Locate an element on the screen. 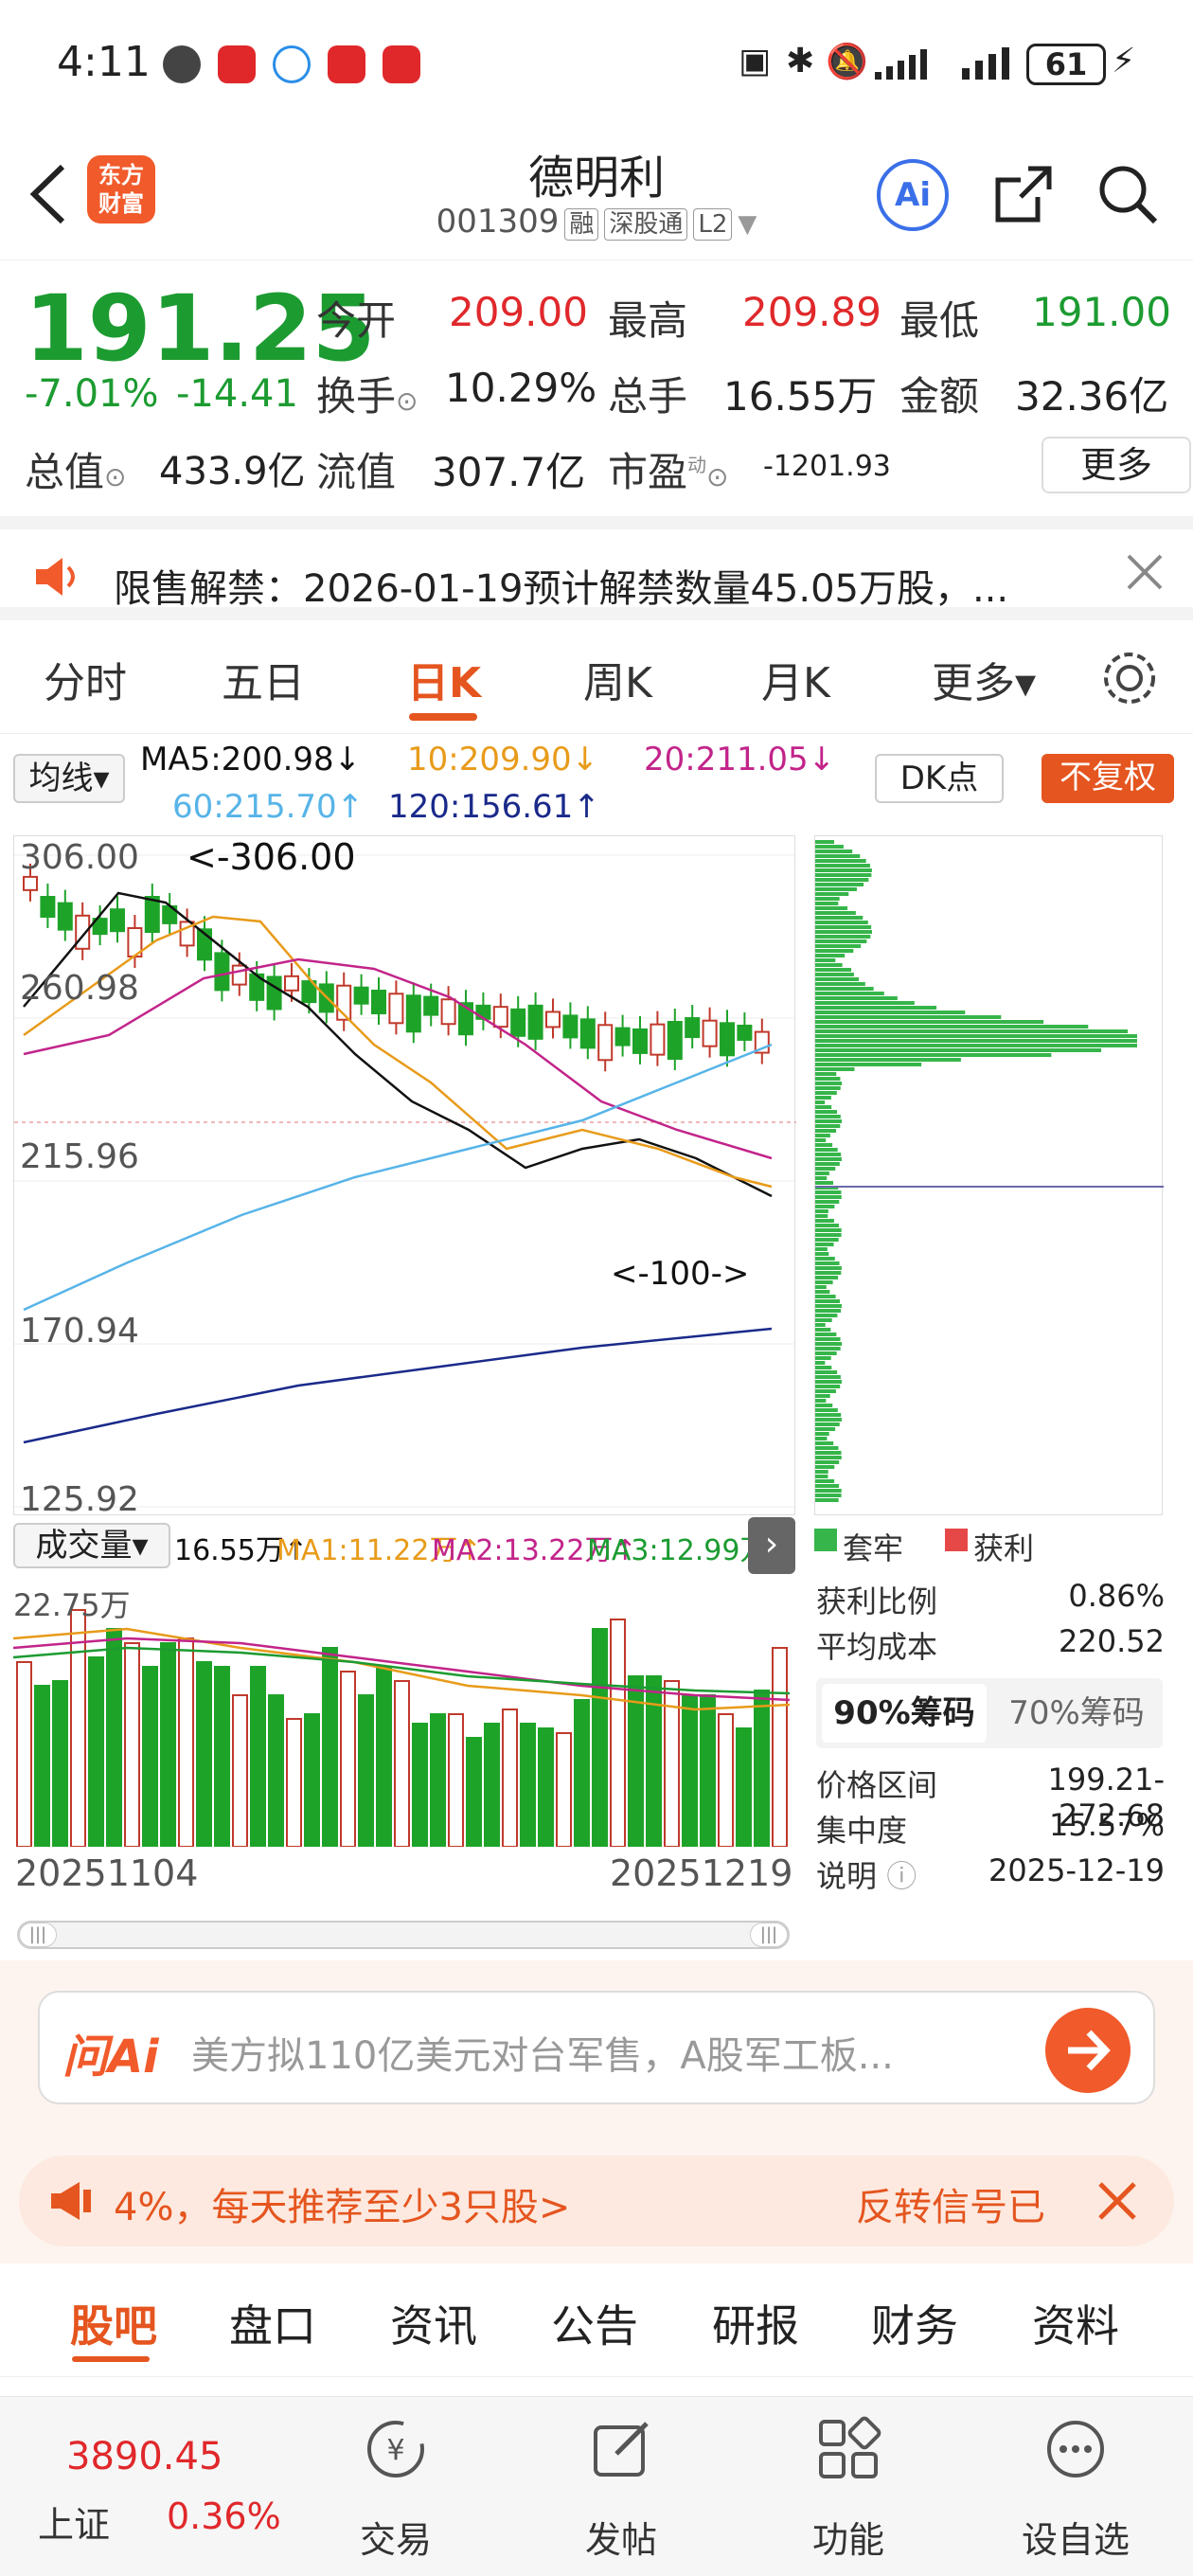  tab-daily-k: 日K is located at coordinates (444, 679).